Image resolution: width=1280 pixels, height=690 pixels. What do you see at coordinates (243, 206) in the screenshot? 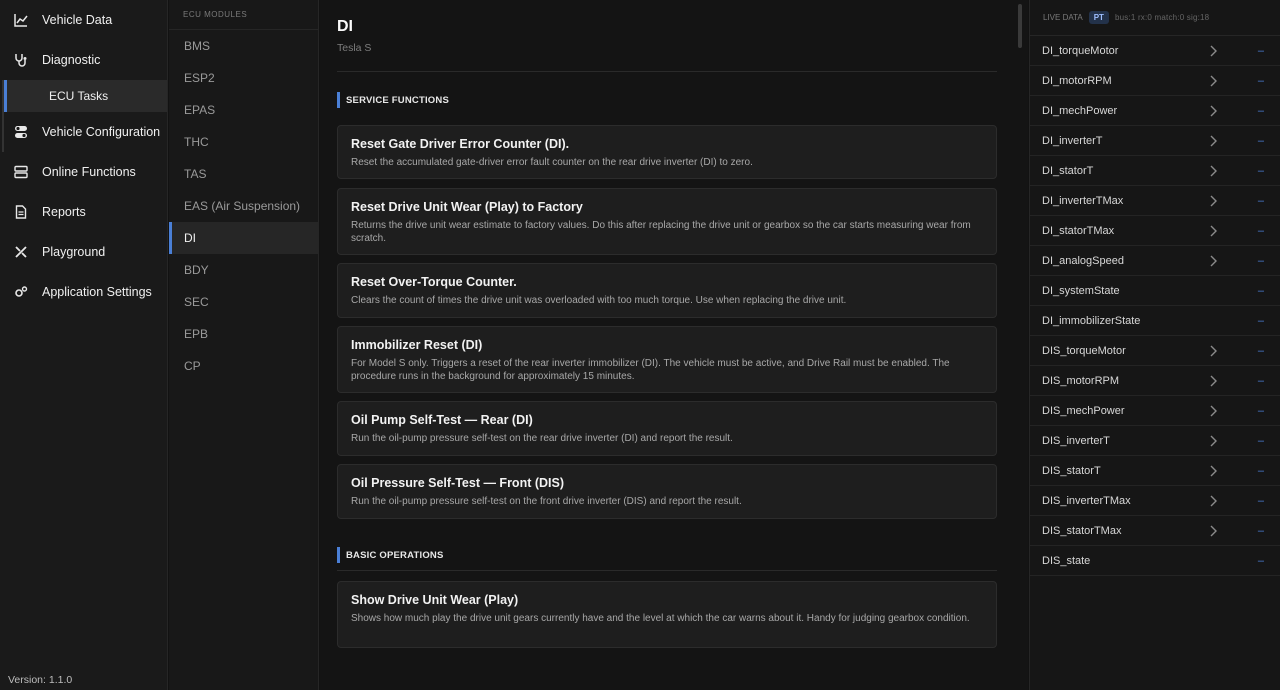
I see `module-eas: EAS (Air Suspension)` at bounding box center [243, 206].